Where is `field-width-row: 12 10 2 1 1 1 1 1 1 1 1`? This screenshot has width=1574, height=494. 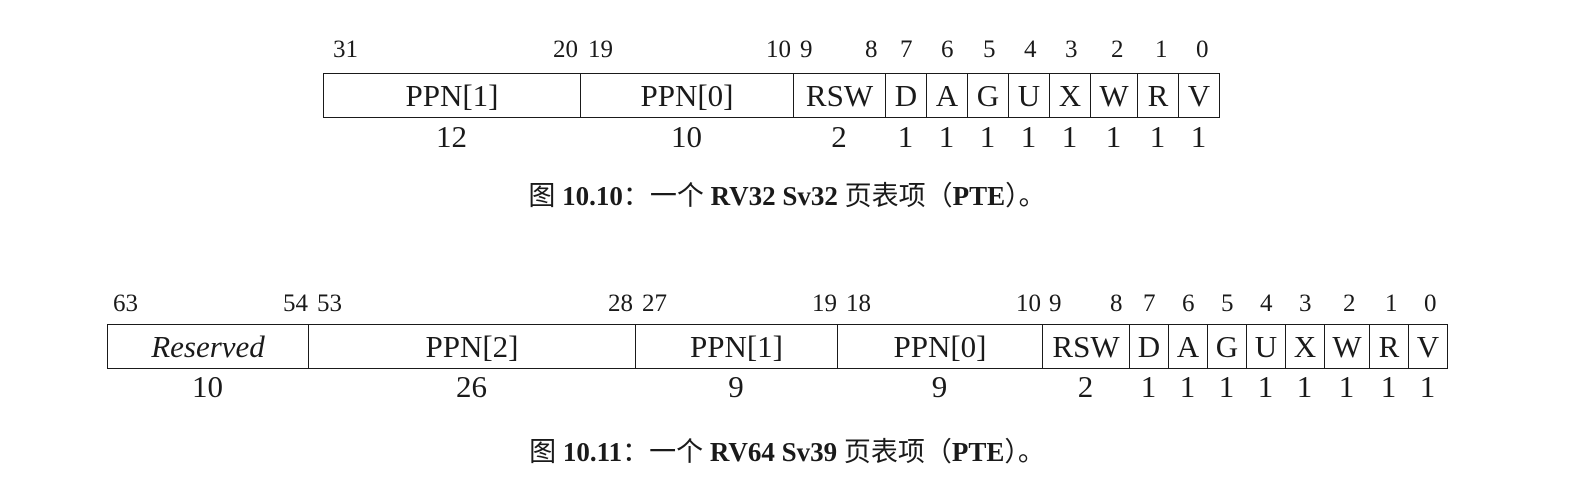 field-width-row: 12 10 2 1 1 1 1 1 1 1 1 is located at coordinates (771, 137).